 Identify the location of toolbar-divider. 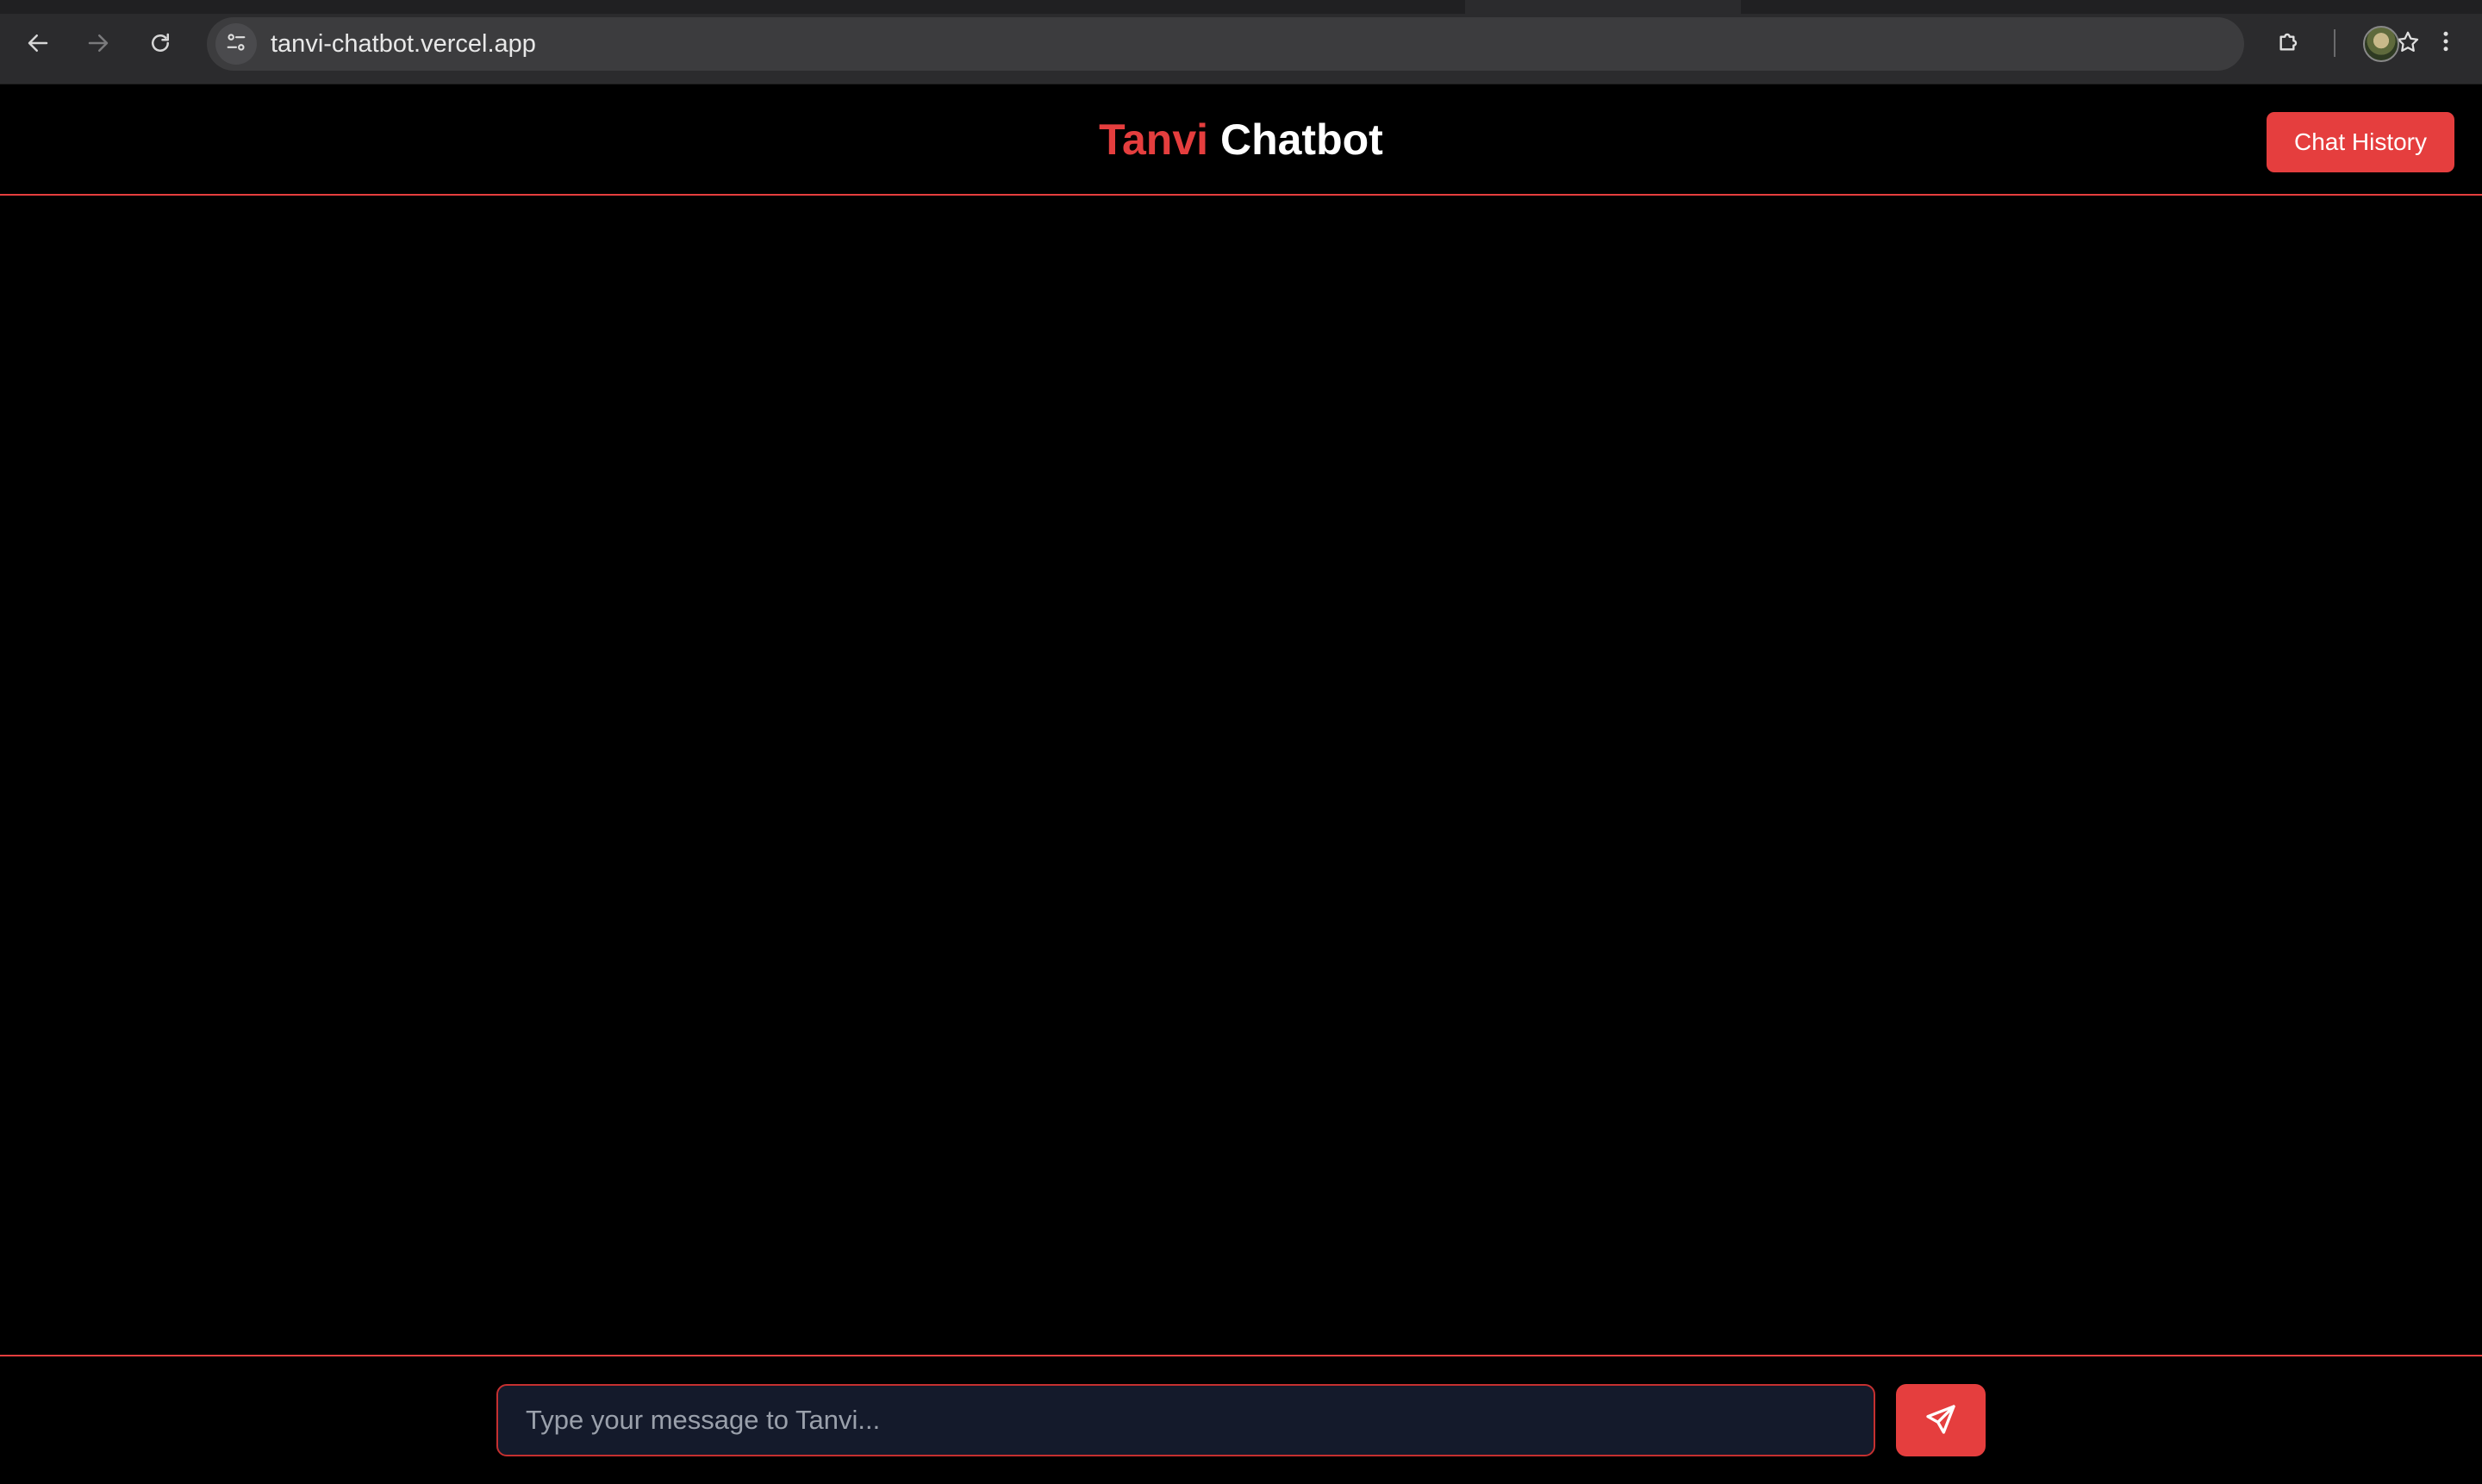
(2334, 43).